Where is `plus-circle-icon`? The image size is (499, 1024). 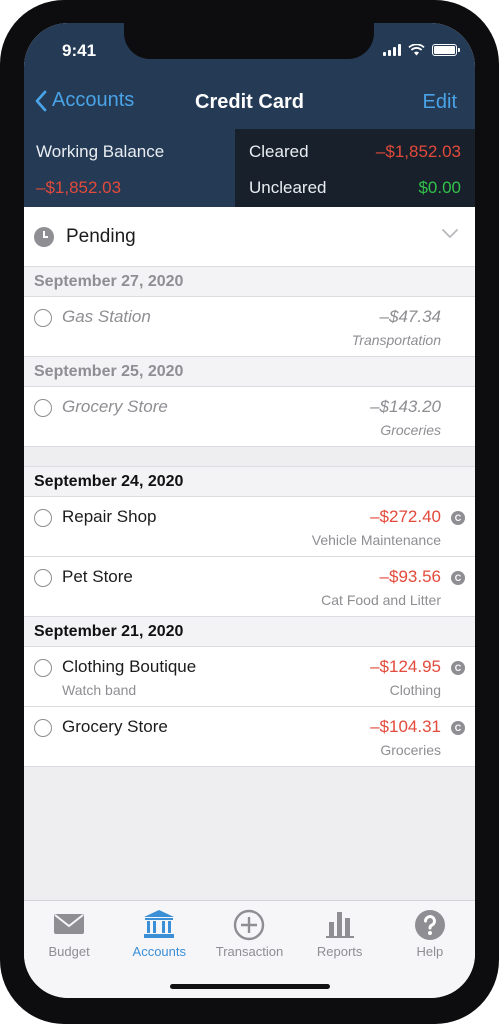
plus-circle-icon is located at coordinates (249, 925).